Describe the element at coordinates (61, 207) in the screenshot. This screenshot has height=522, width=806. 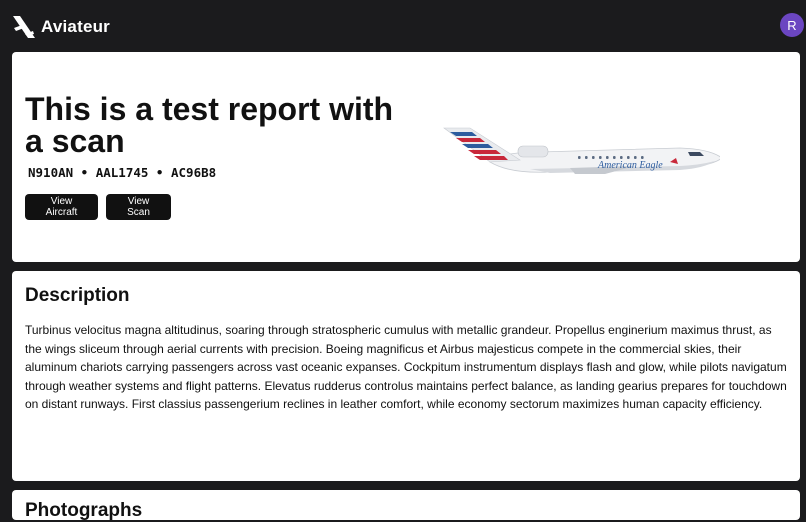
I see `view-aircraft-button: View Aircraft` at that location.